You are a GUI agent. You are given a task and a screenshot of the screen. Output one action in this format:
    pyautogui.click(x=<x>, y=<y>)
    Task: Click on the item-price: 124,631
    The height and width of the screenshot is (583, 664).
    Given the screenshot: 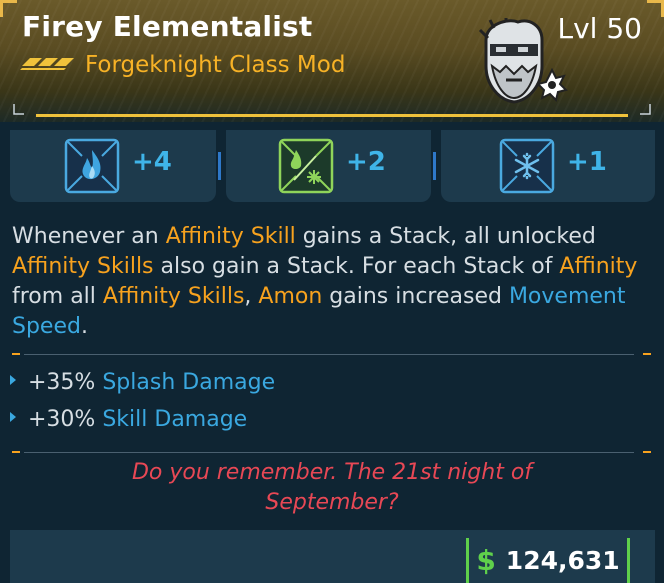 What is the action you would take?
    pyautogui.click(x=562, y=560)
    